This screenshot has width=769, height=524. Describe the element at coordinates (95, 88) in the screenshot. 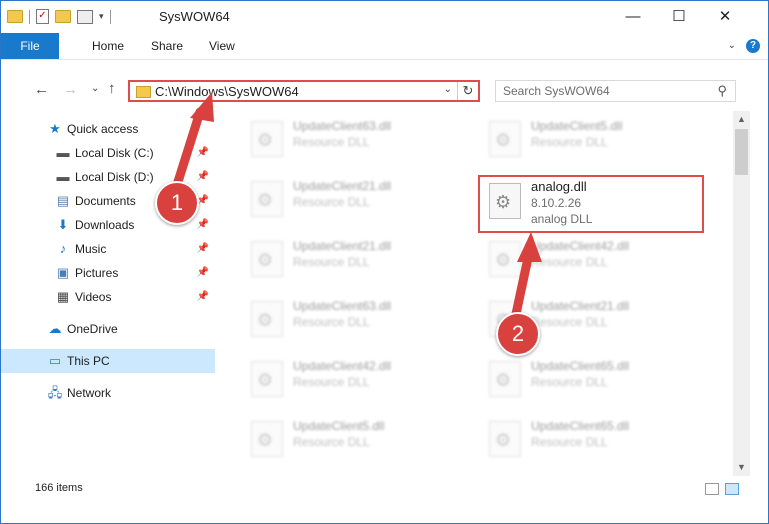

I see `recent-locations-chevron-icon: ⌄` at that location.